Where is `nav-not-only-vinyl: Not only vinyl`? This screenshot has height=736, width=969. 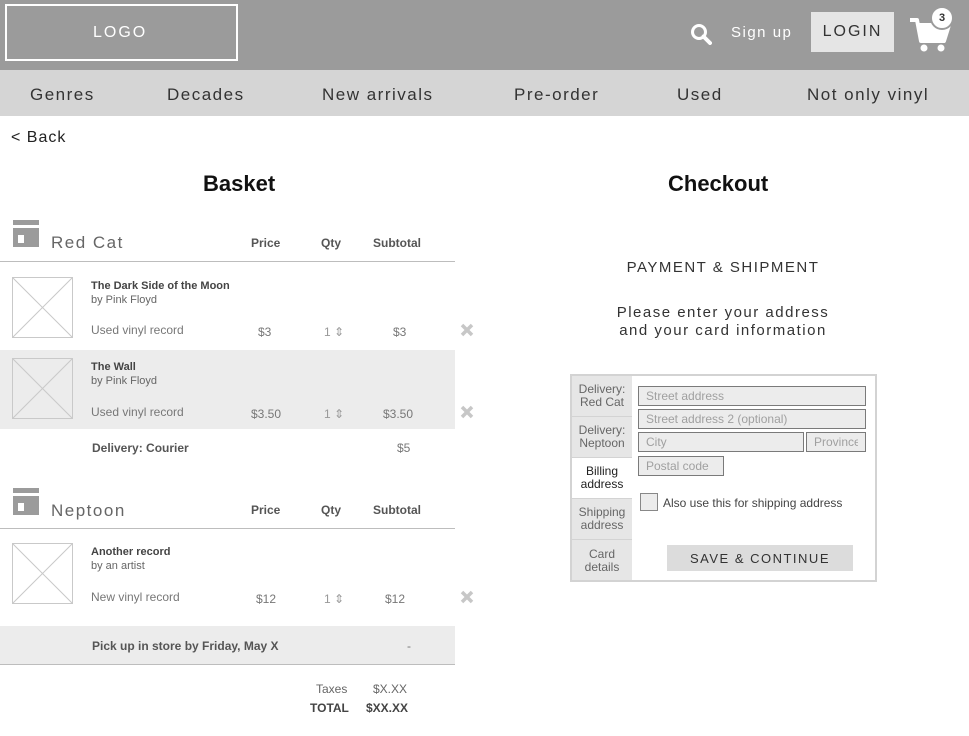 nav-not-only-vinyl: Not only vinyl is located at coordinates (868, 95).